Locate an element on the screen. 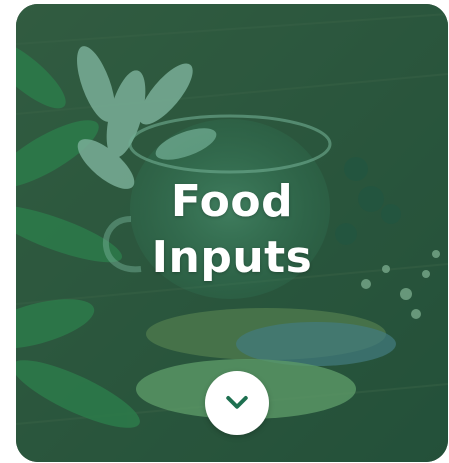  expand-button is located at coordinates (237, 403).